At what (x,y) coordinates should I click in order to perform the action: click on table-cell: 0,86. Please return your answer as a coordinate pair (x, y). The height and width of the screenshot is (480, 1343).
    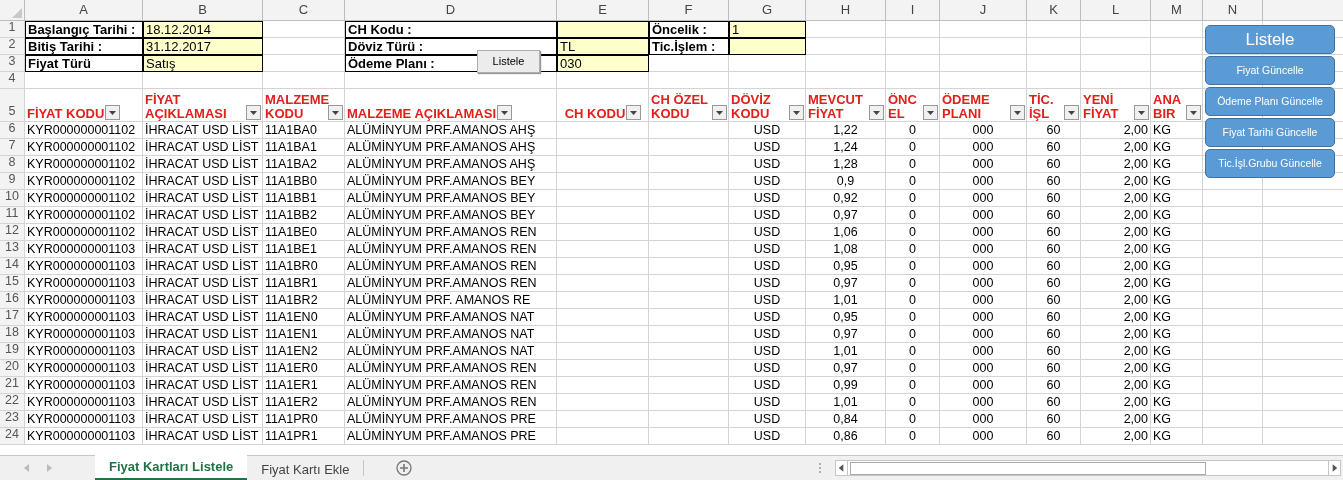
    Looking at the image, I should click on (846, 436).